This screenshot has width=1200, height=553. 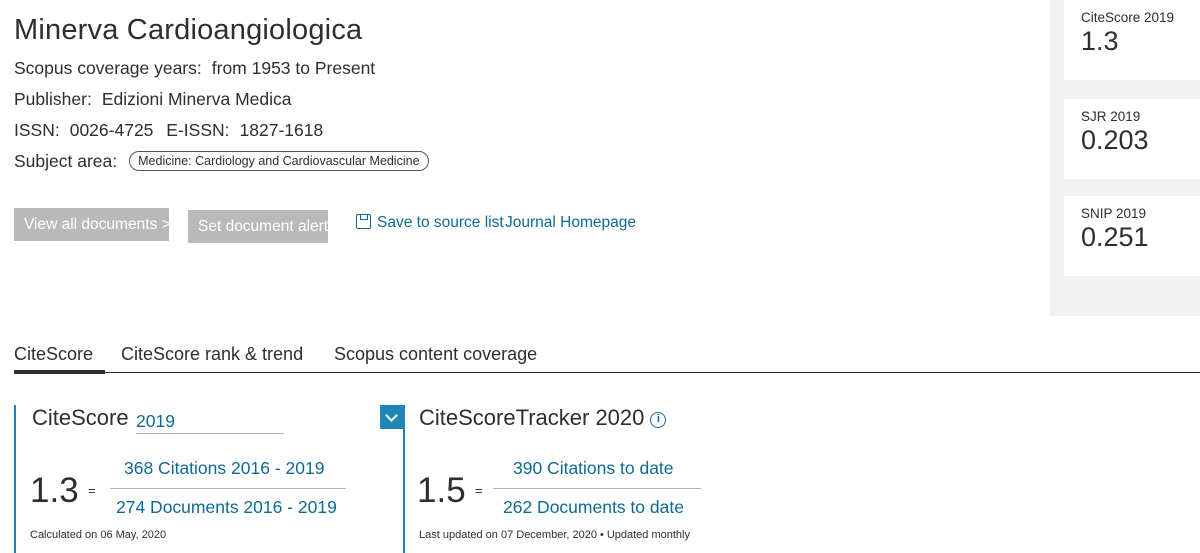 What do you see at coordinates (593, 468) in the screenshot?
I see `tracker-citations-link: 390 Citations to date` at bounding box center [593, 468].